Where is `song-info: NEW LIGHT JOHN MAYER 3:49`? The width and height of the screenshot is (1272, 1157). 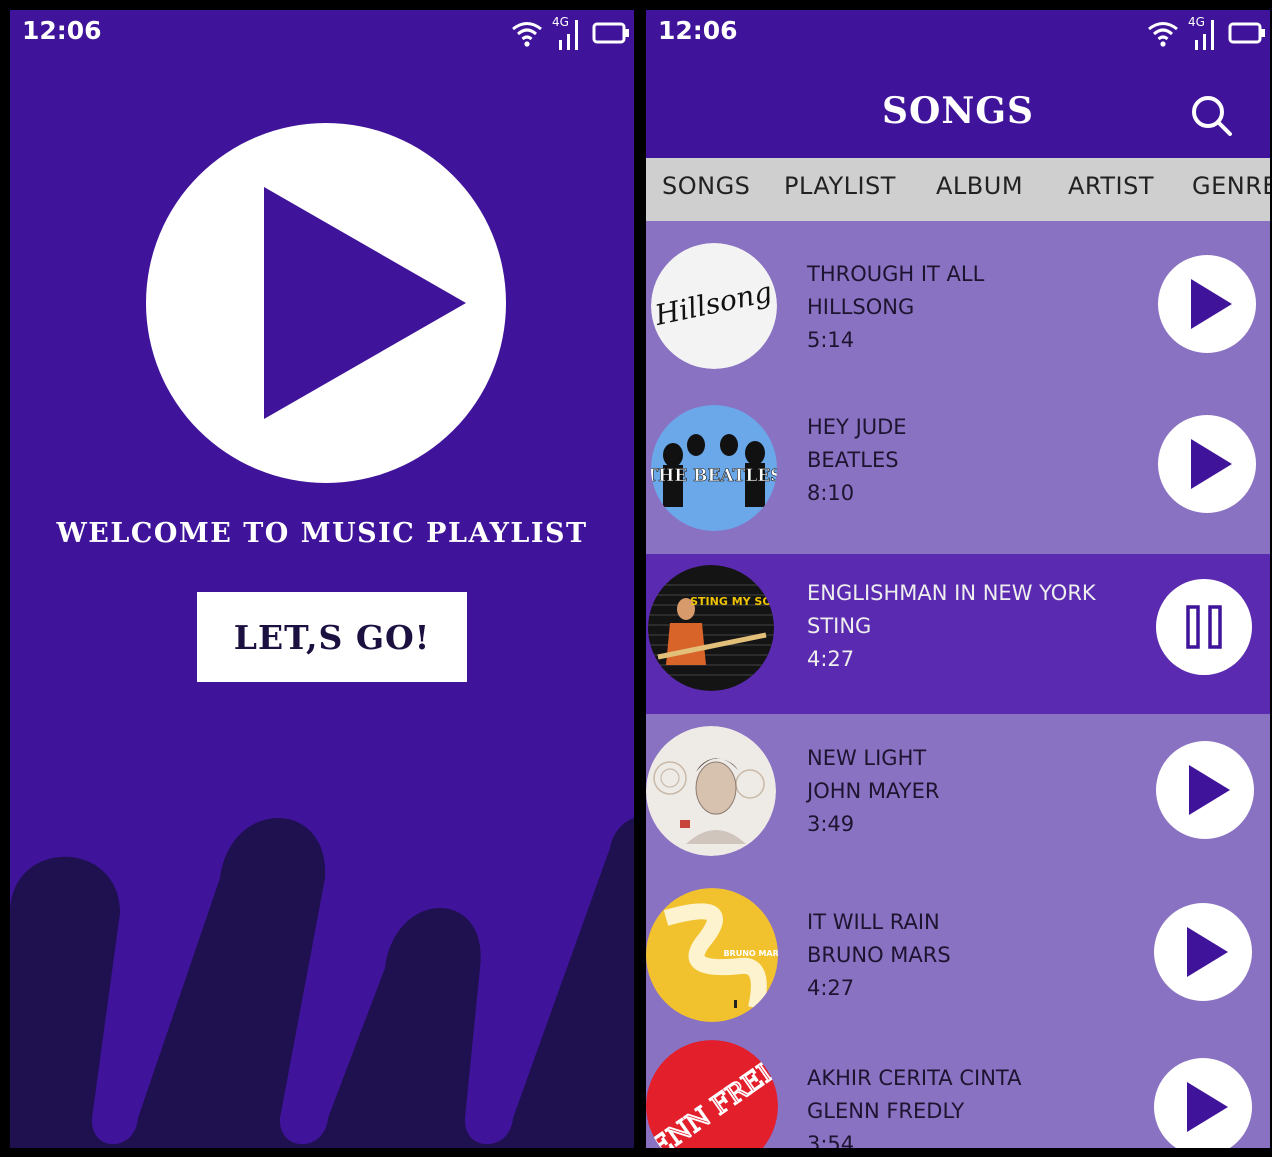 song-info: NEW LIGHT JOHN MAYER 3:49 is located at coordinates (873, 791).